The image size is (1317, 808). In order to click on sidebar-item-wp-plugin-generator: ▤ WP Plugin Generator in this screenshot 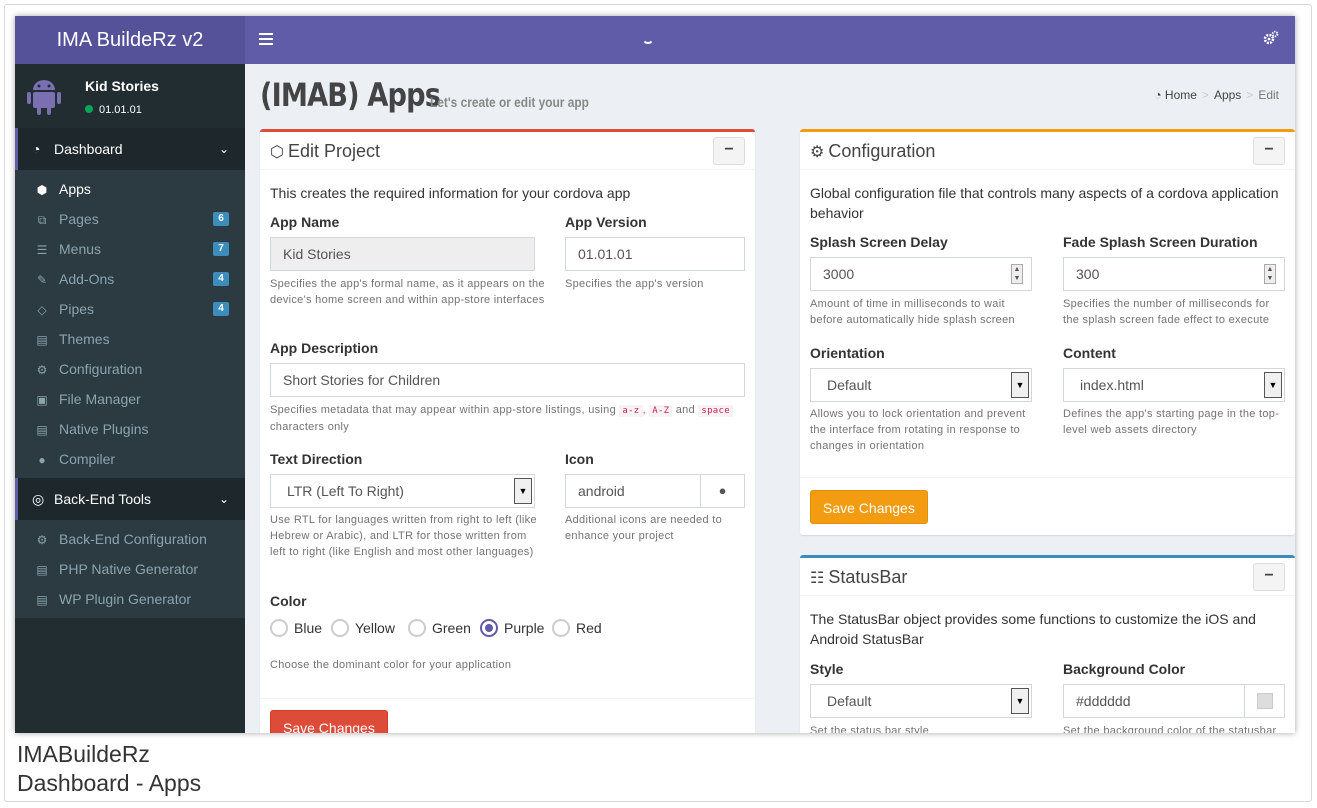, I will do `click(130, 599)`.